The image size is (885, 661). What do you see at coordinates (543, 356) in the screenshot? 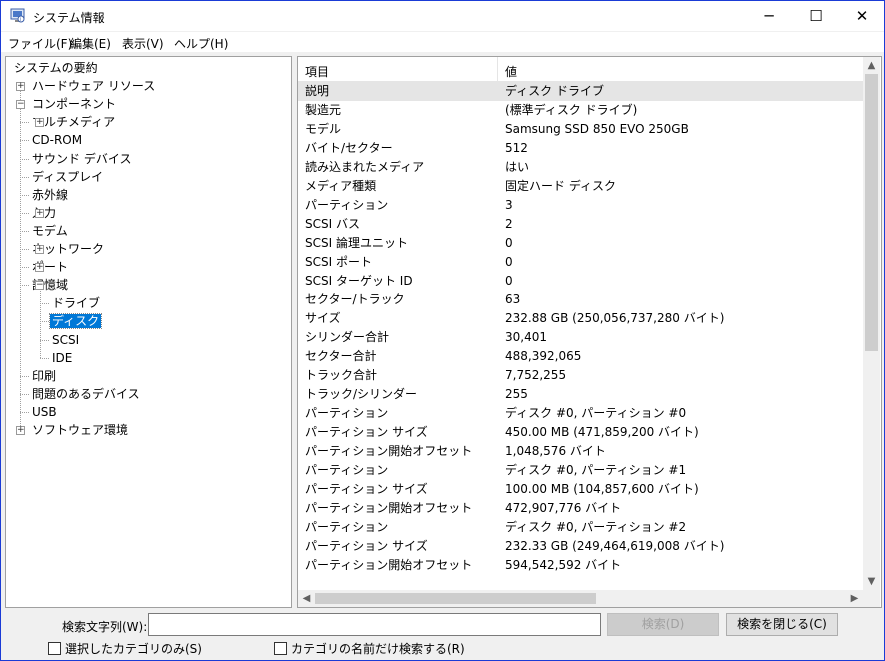
I see `row-value: 488,392,065` at bounding box center [543, 356].